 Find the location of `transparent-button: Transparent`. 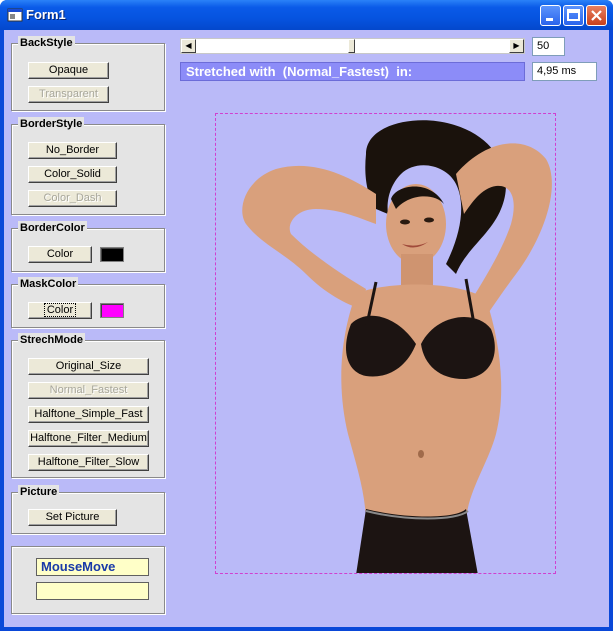

transparent-button: Transparent is located at coordinates (68, 94).